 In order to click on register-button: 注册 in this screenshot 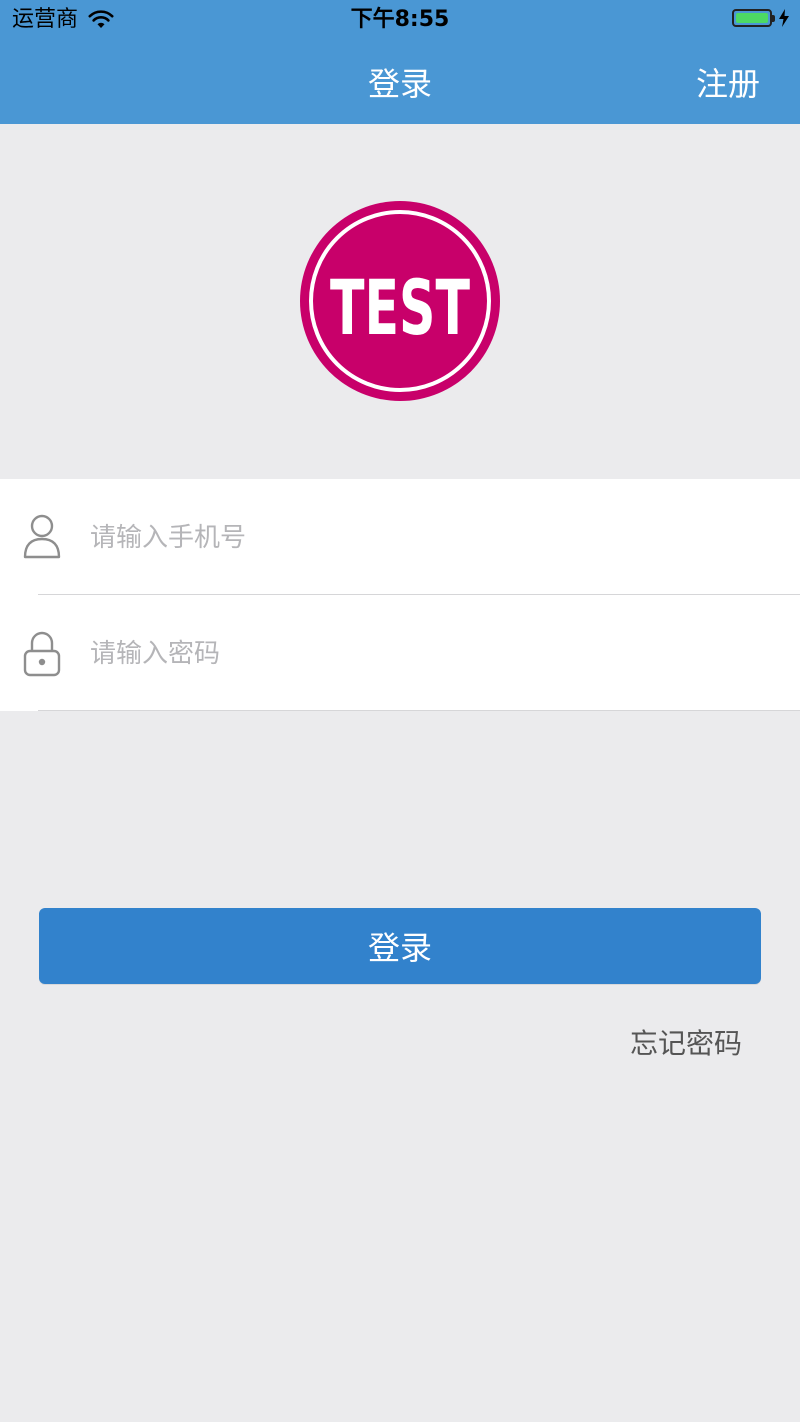, I will do `click(728, 82)`.